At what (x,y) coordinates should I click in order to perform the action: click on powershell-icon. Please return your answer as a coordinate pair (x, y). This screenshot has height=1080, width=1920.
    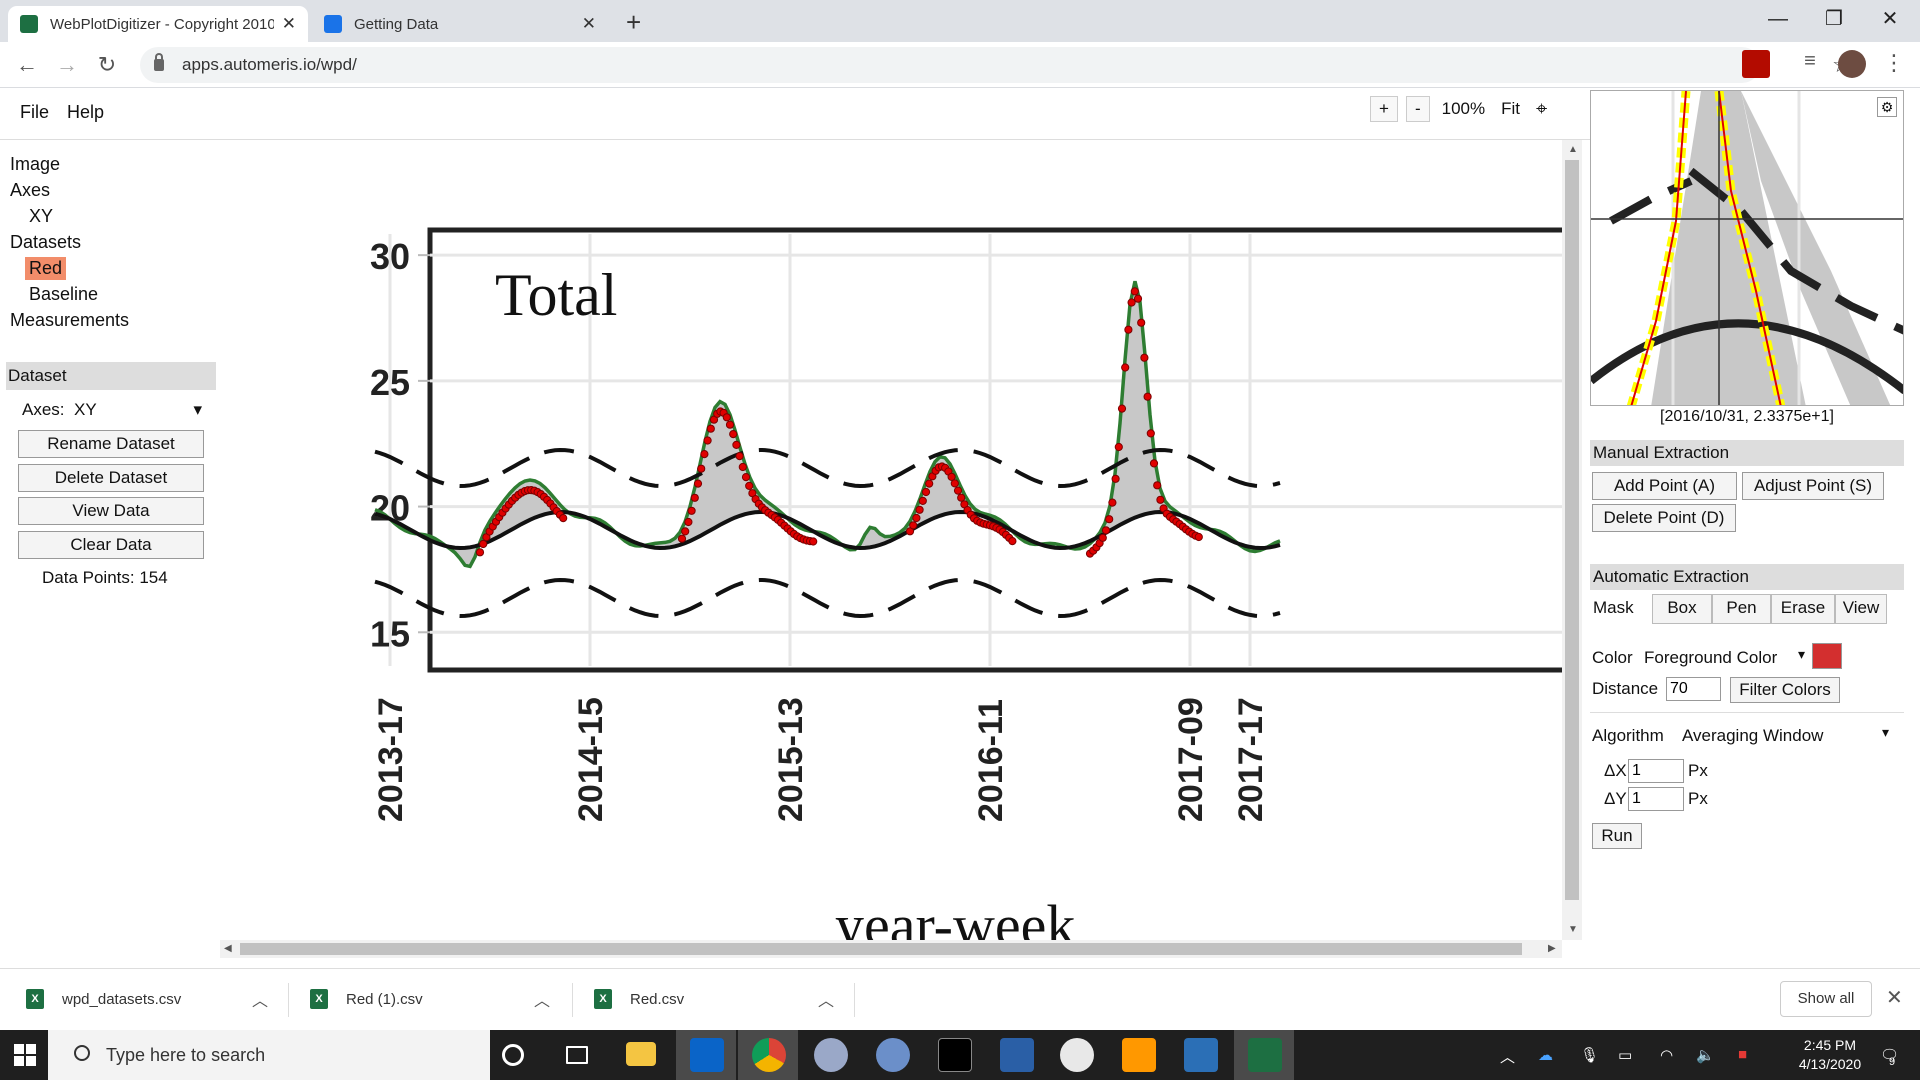
    Looking at the image, I should click on (1017, 1055).